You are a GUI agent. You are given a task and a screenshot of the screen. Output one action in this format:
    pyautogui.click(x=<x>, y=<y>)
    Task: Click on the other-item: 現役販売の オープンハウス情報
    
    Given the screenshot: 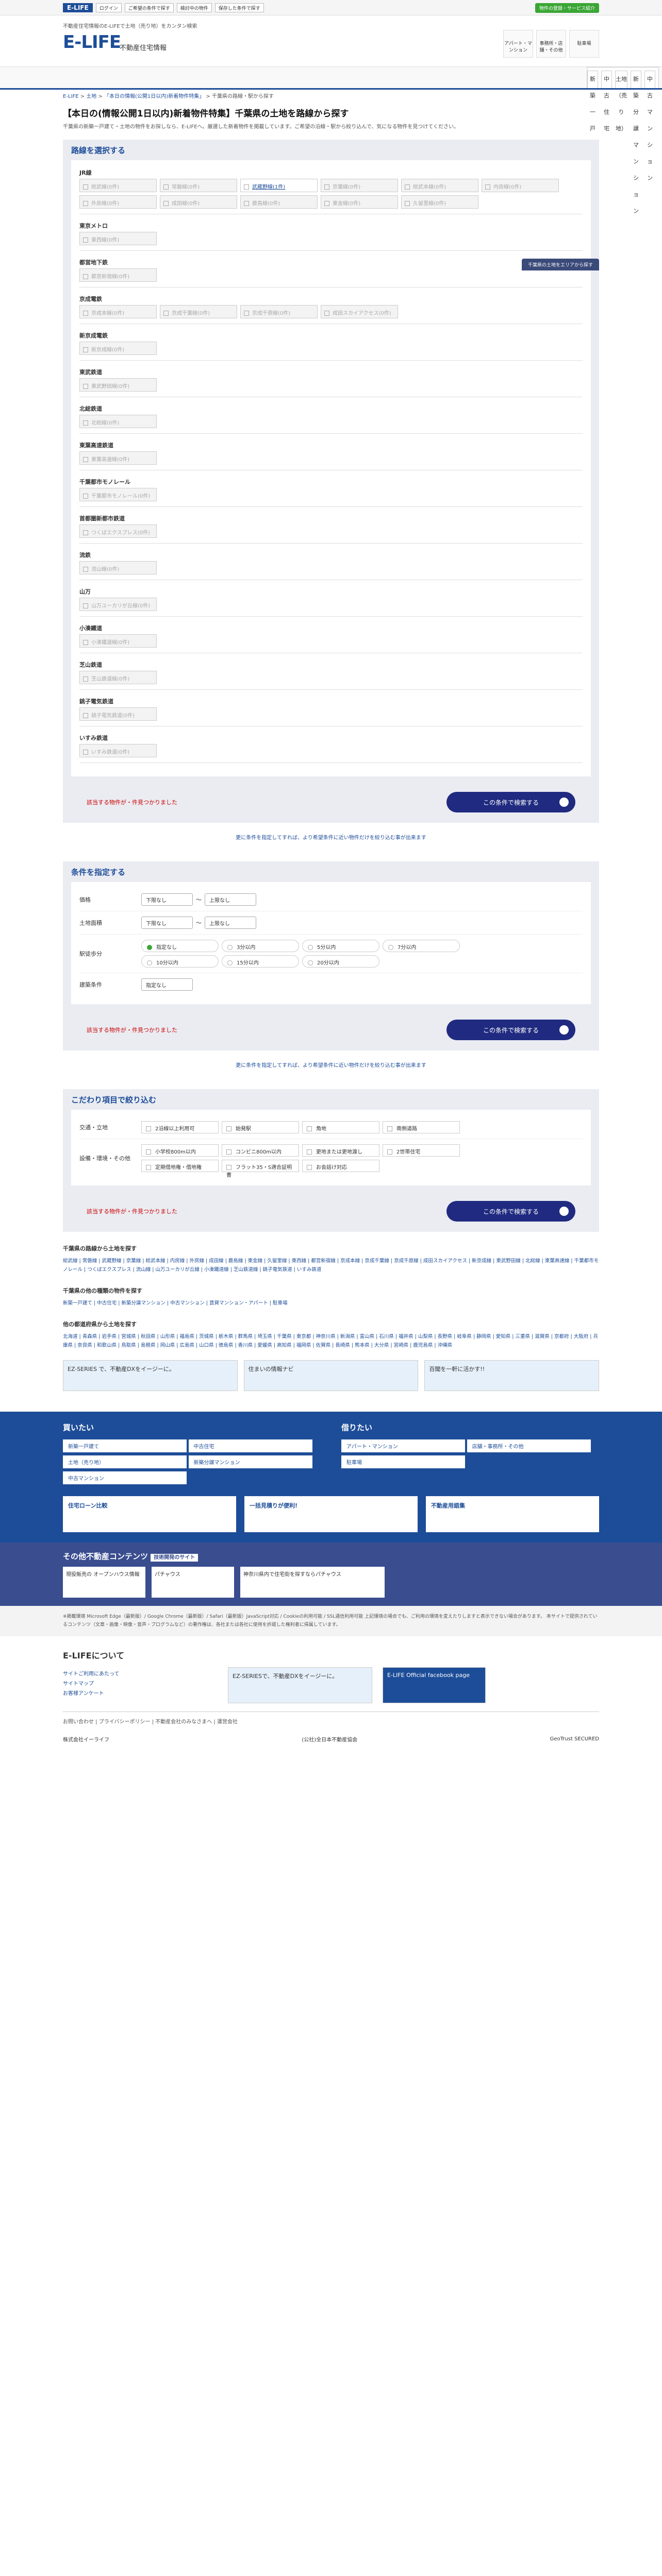 What is the action you would take?
    pyautogui.click(x=104, y=1582)
    